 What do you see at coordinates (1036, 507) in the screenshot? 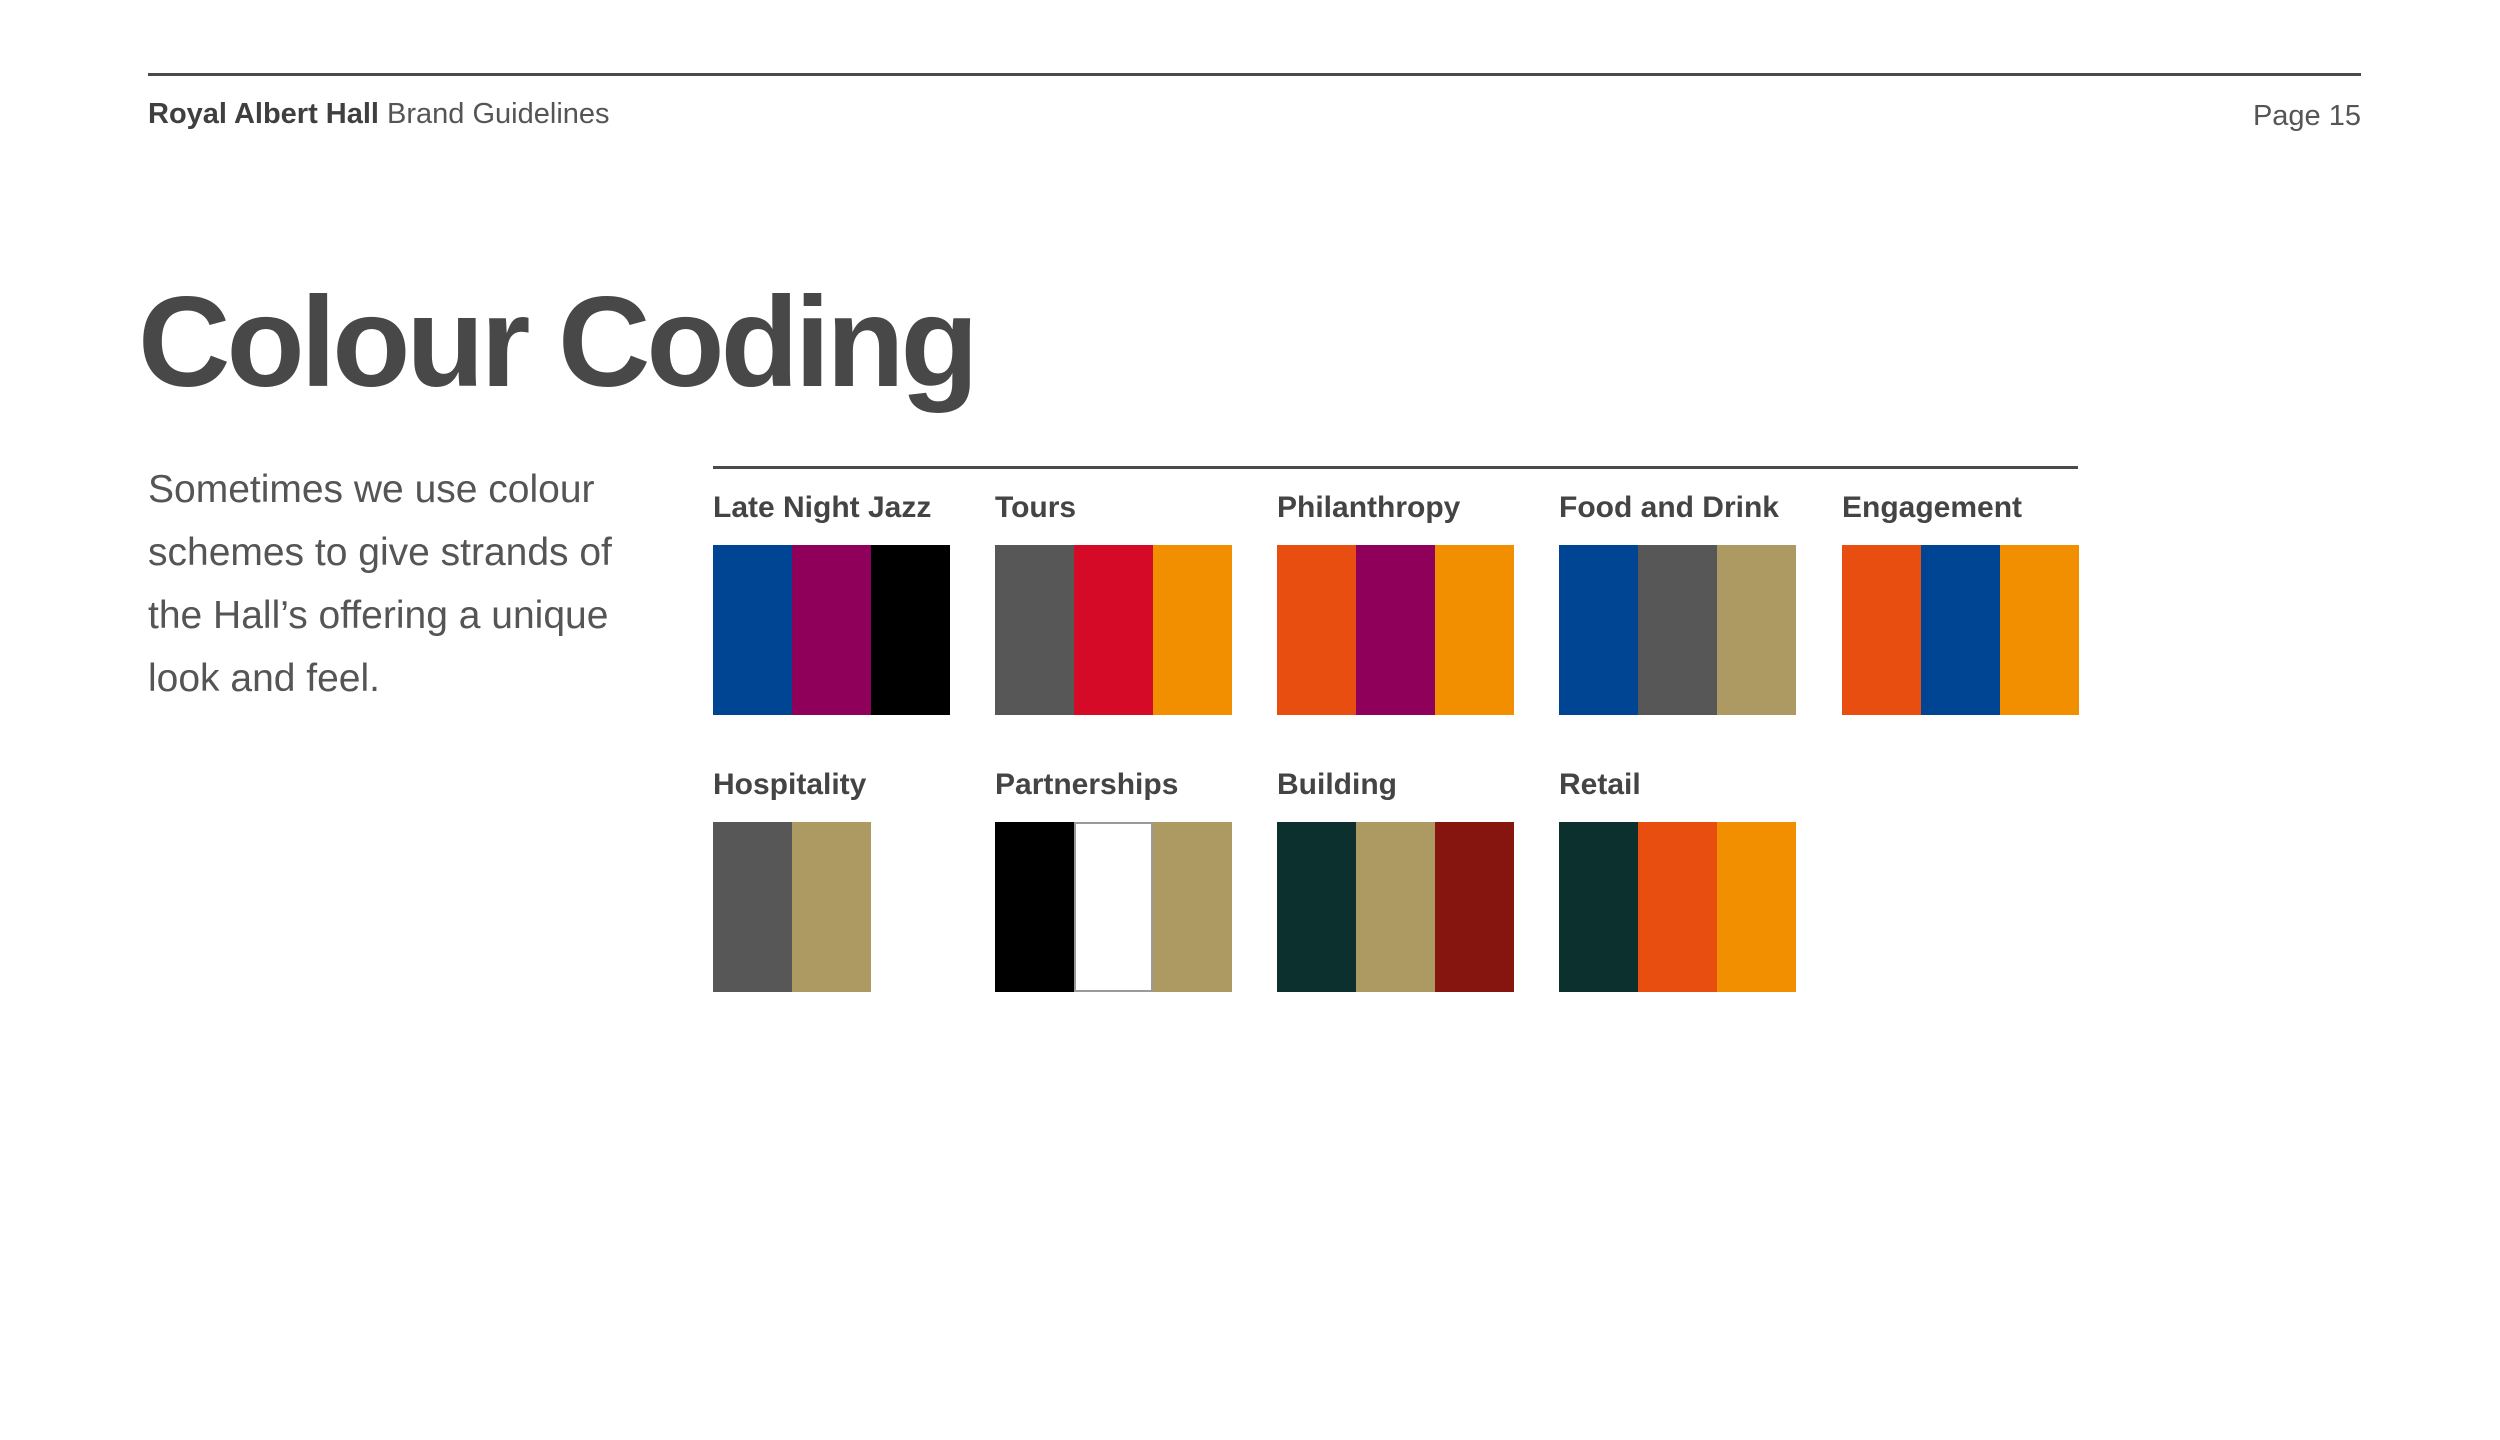
I see `scheme-name: Tours` at bounding box center [1036, 507].